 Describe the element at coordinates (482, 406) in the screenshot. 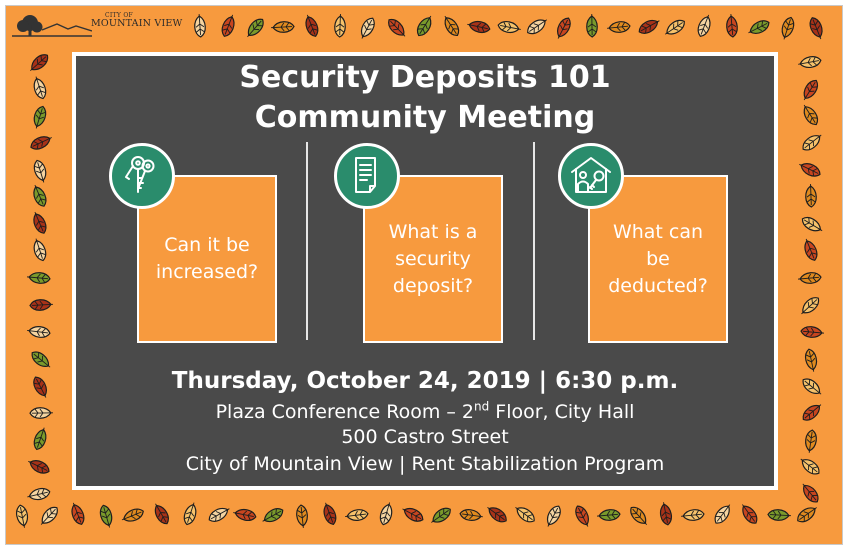

I see `event-location-superscript: nd` at that location.